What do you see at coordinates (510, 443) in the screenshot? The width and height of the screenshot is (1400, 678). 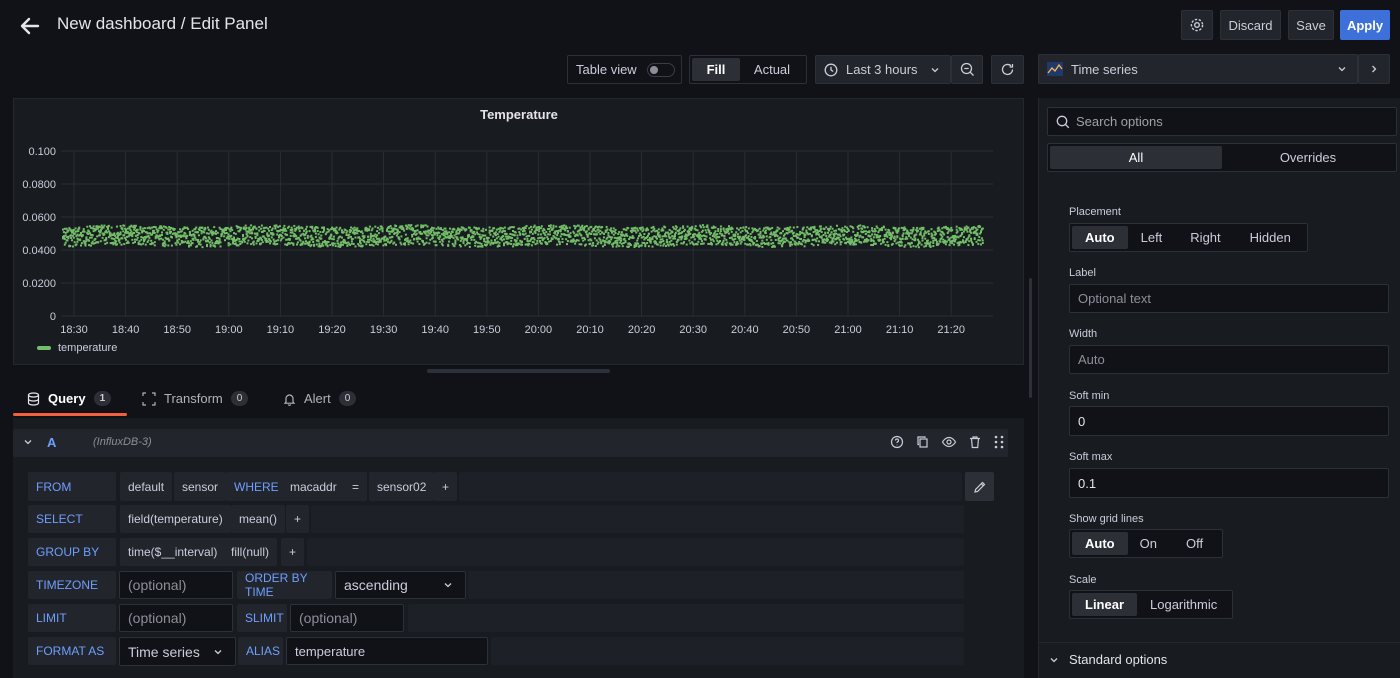 I see `query-row-header` at bounding box center [510, 443].